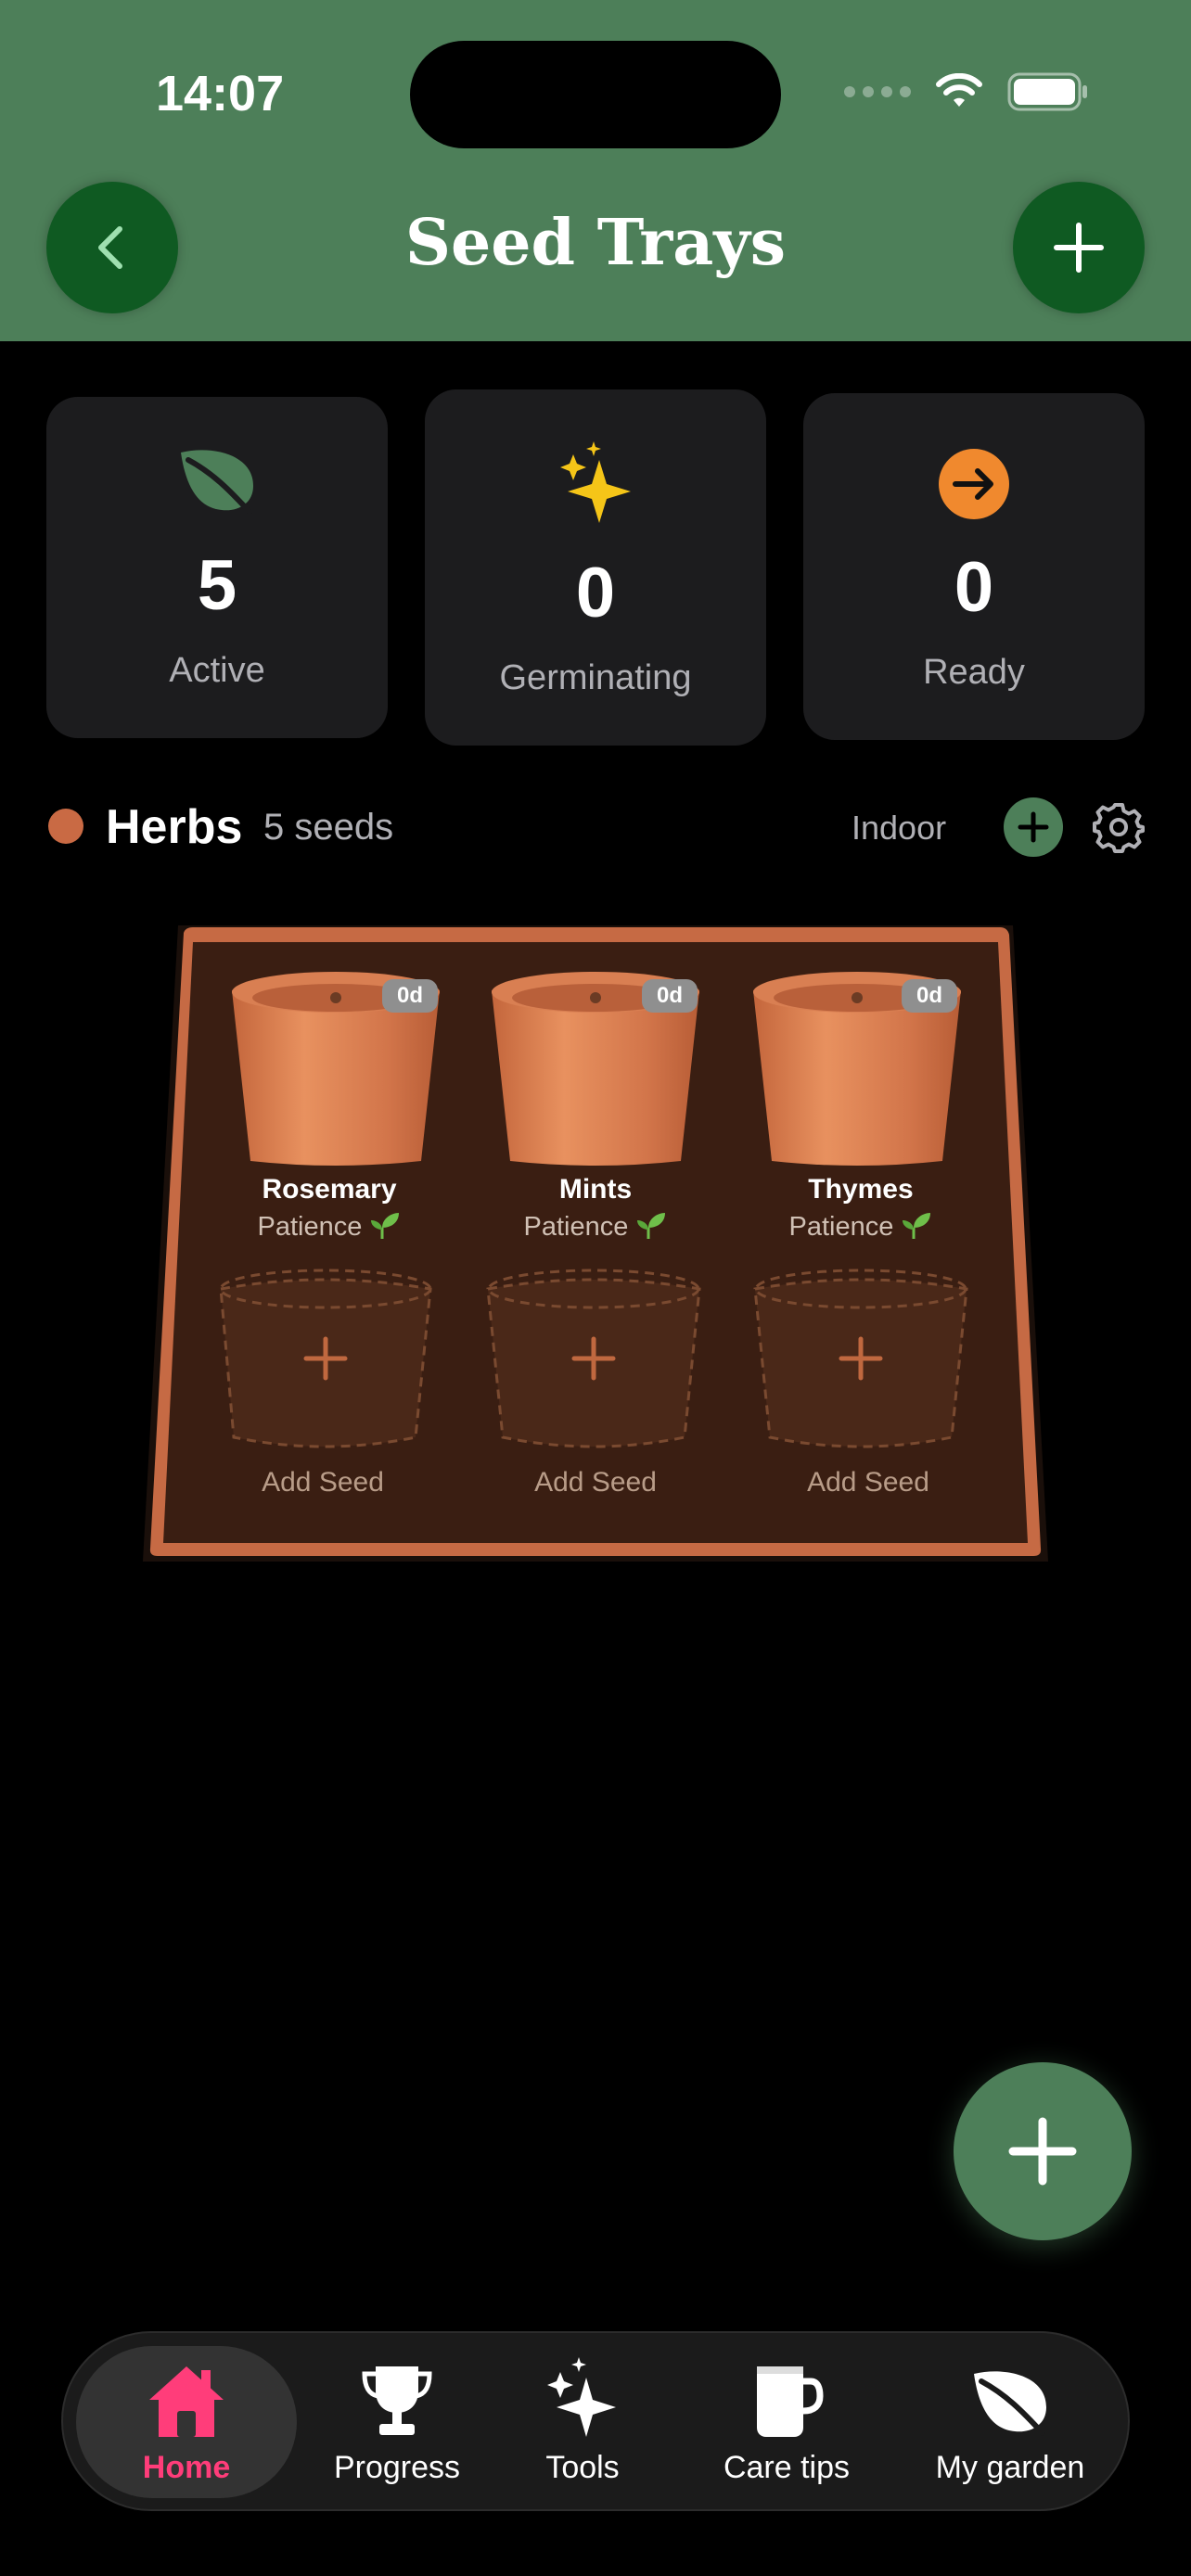 The height and width of the screenshot is (2576, 1191). What do you see at coordinates (186, 2467) in the screenshot?
I see `tab-label: Home` at bounding box center [186, 2467].